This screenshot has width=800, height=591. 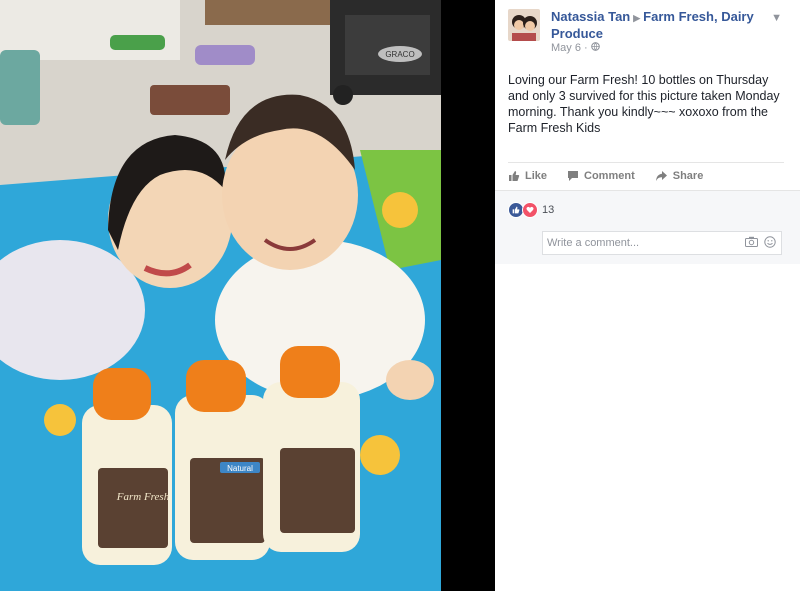 I want to click on share-arrow-icon, so click(x=661, y=176).